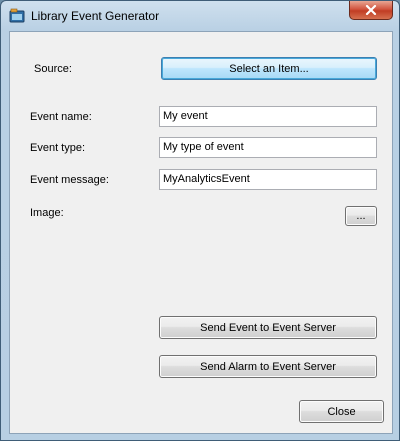 Image resolution: width=400 pixels, height=441 pixels. I want to click on event-name-label: Event name:, so click(61, 117).